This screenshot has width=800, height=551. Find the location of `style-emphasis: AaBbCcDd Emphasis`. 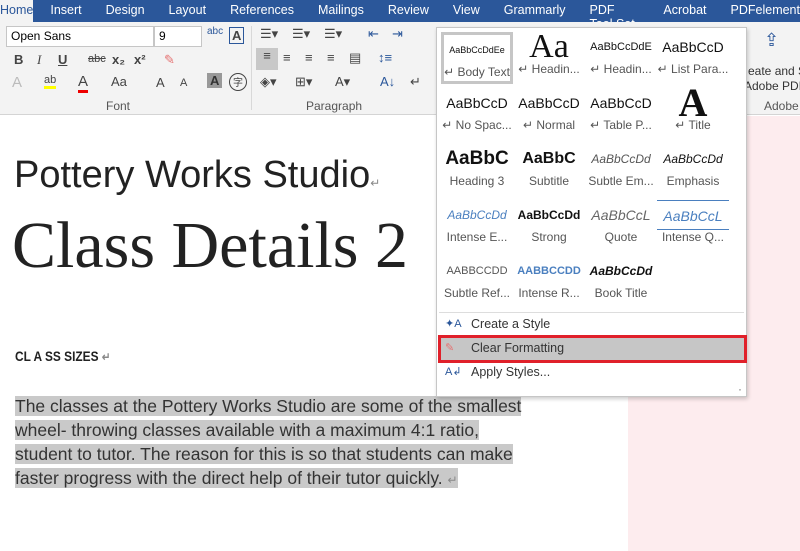

style-emphasis: AaBbCcDd Emphasis is located at coordinates (693, 170).